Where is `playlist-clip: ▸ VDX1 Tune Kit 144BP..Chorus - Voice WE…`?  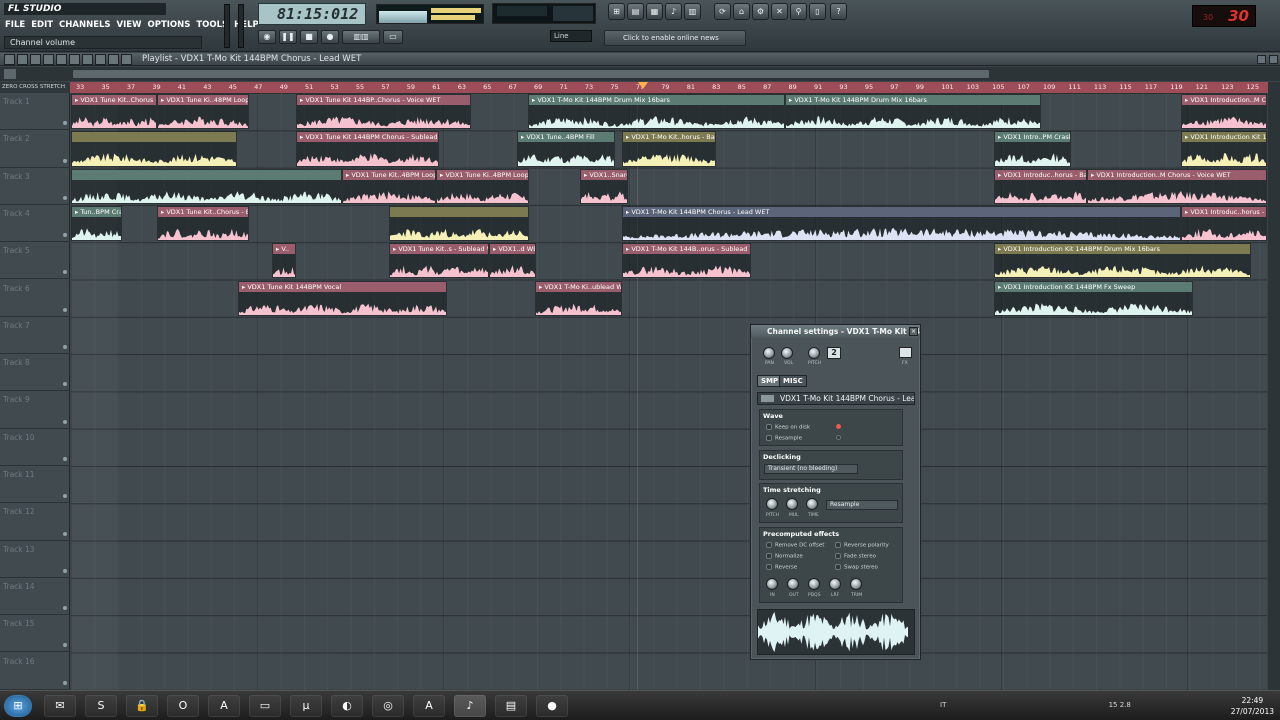 playlist-clip: ▸ VDX1 Tune Kit 144BP..Chorus - Voice WE… is located at coordinates (383, 112).